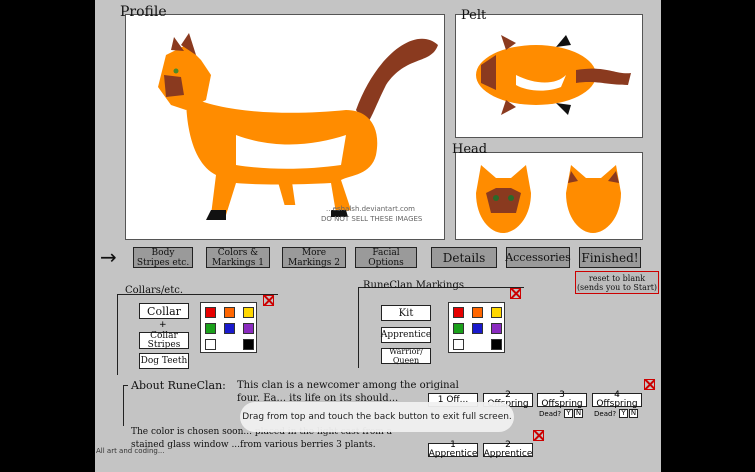 The width and height of the screenshot is (755, 472). Describe the element at coordinates (550, 414) in the screenshot. I see `dead-label-3: Dead?` at that location.